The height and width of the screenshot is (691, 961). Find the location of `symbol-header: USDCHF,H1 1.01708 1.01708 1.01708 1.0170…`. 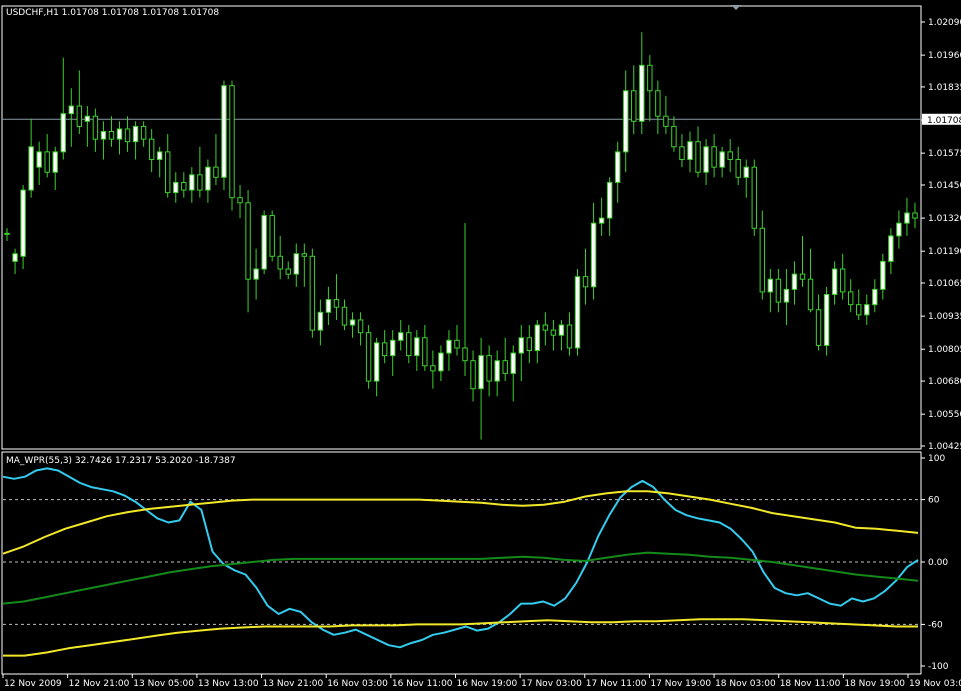

symbol-header: USDCHF,H1 1.01708 1.01708 1.01708 1.0170… is located at coordinates (112, 13).